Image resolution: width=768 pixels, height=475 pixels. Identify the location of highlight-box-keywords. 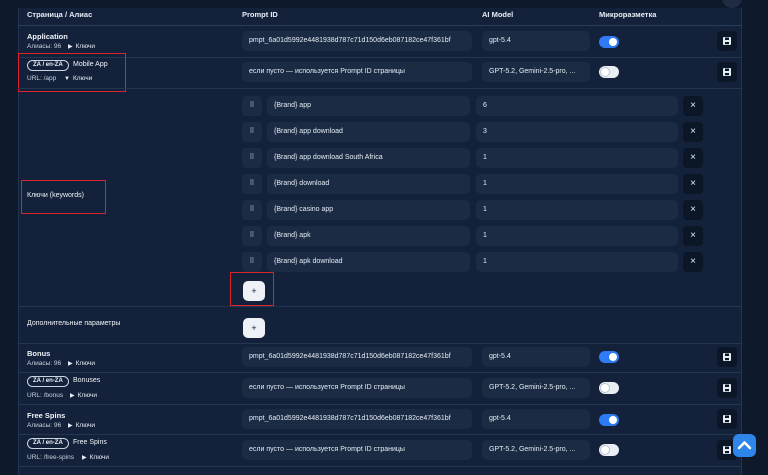
(63, 197).